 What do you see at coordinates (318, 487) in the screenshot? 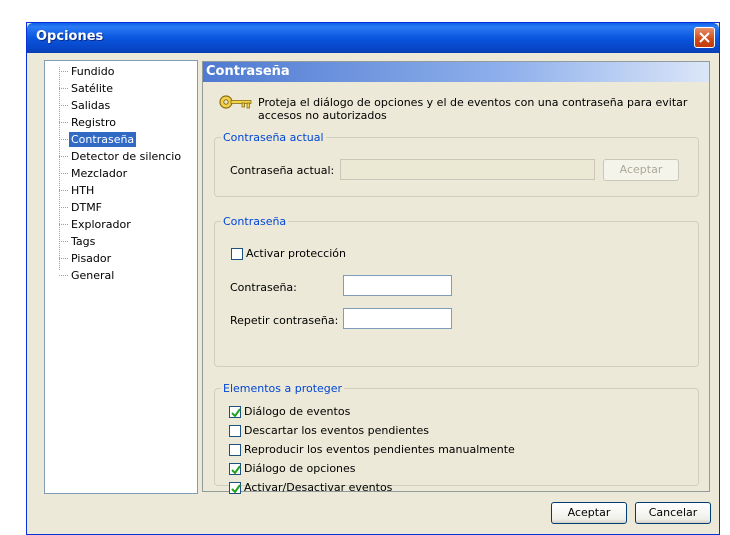
I see `toggle-events-label: Activar/Desactivar eventos` at bounding box center [318, 487].